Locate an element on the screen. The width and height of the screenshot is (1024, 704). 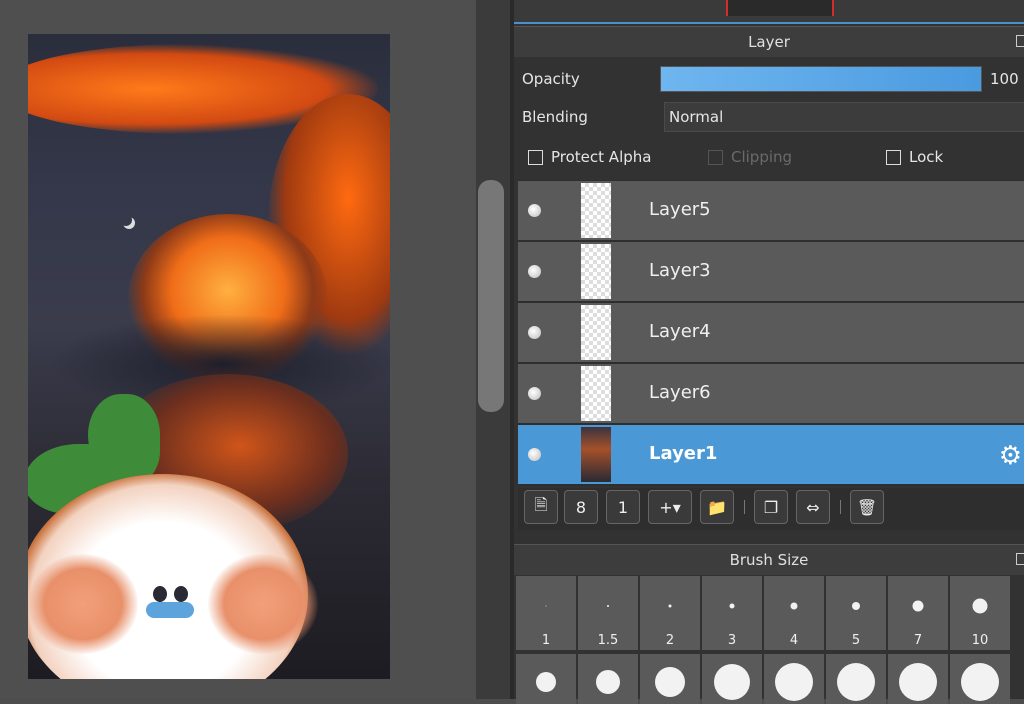
clipping-checkbox: Clipping is located at coordinates (750, 157).